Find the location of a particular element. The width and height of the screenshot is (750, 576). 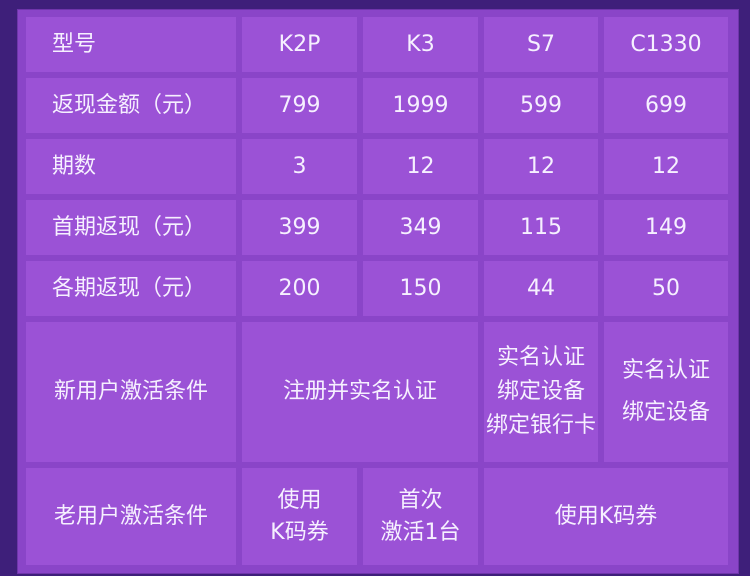

value-cell: 200 is located at coordinates (299, 288).